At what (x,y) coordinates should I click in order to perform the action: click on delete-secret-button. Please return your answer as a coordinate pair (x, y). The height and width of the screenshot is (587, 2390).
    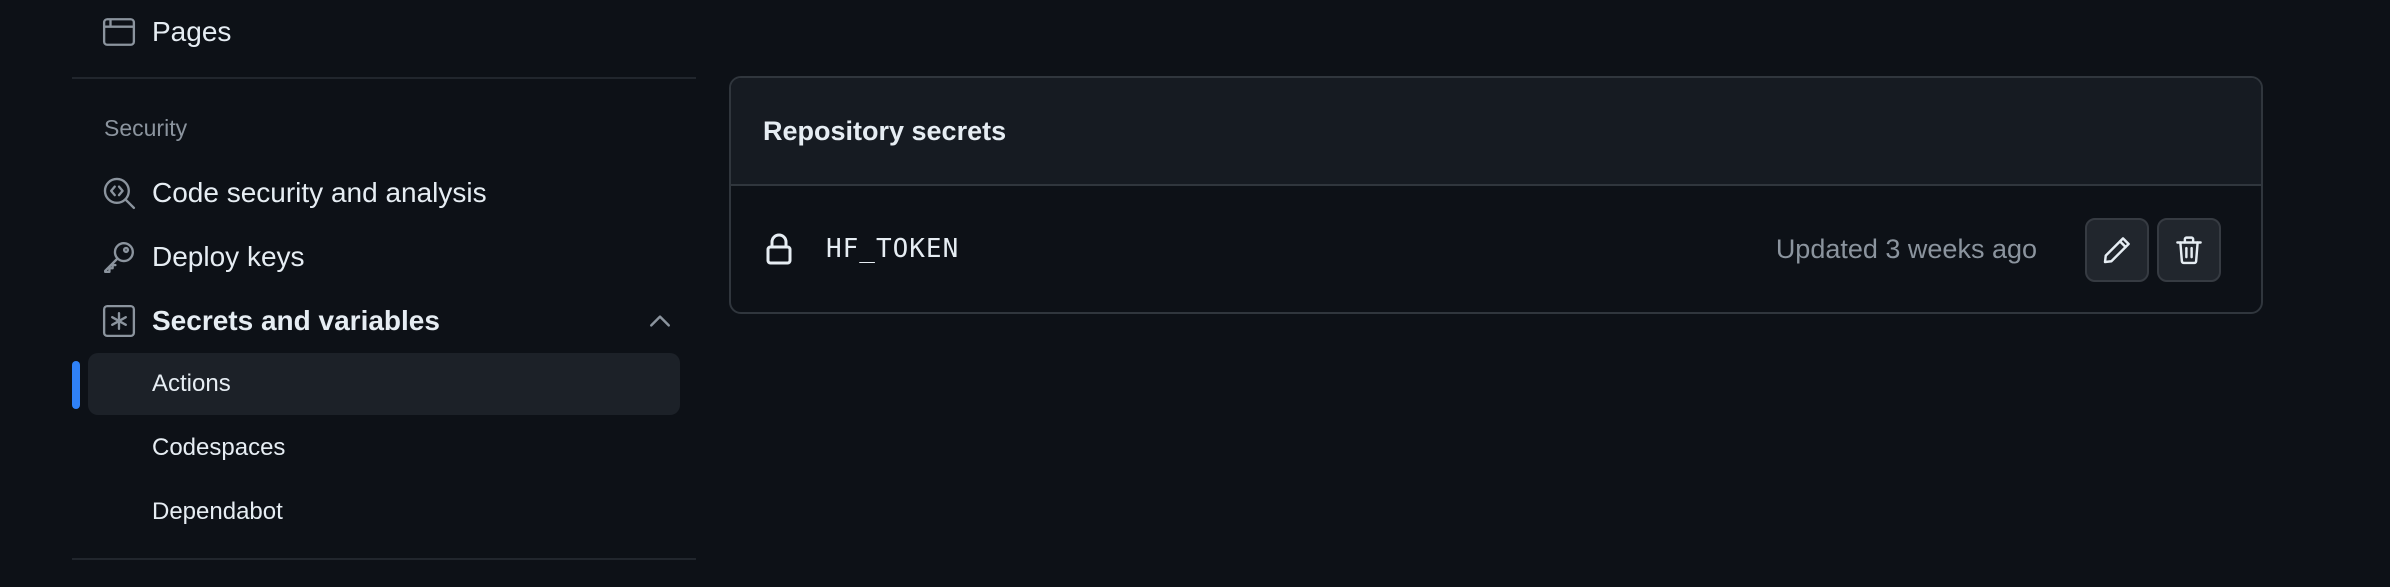
    Looking at the image, I should click on (2189, 250).